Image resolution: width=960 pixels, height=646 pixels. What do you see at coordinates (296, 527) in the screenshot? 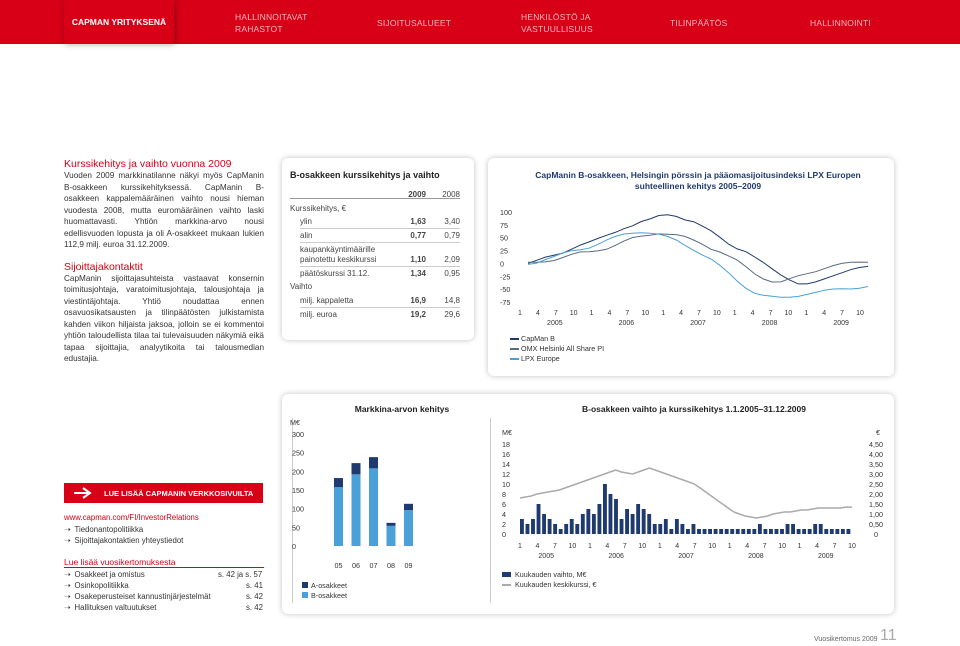
I see `y-tick-label: 50` at bounding box center [296, 527].